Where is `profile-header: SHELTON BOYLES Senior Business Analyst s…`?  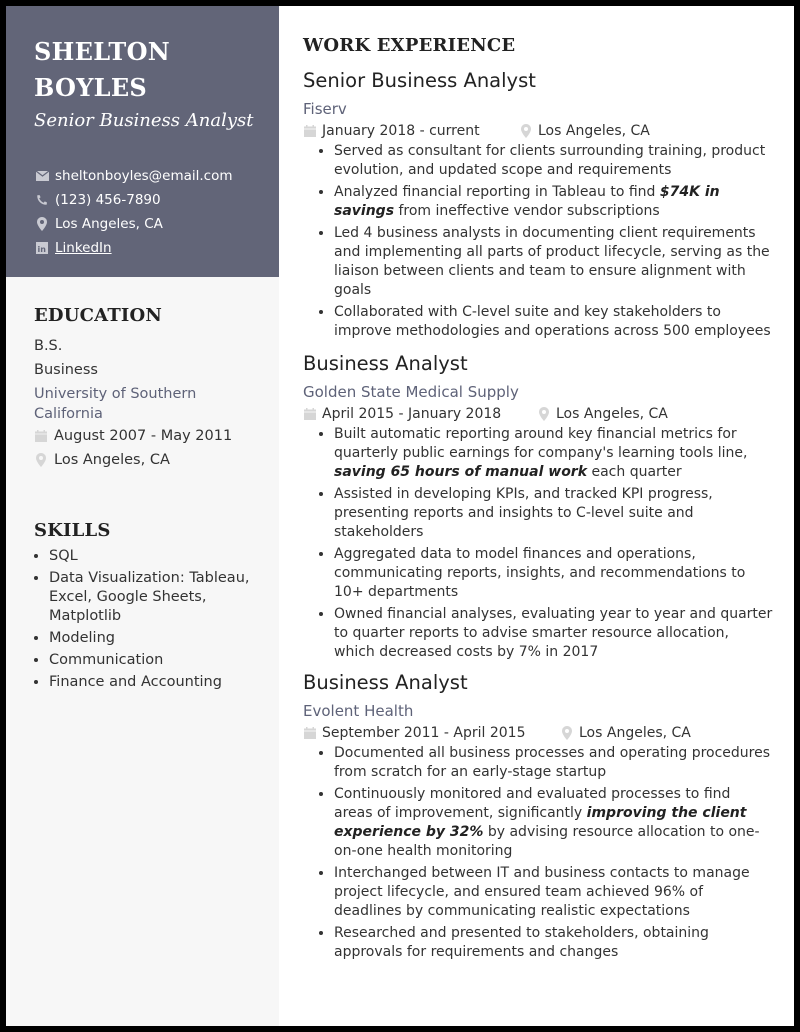
profile-header: SHELTON BOYLES Senior Business Analyst s… is located at coordinates (142, 141).